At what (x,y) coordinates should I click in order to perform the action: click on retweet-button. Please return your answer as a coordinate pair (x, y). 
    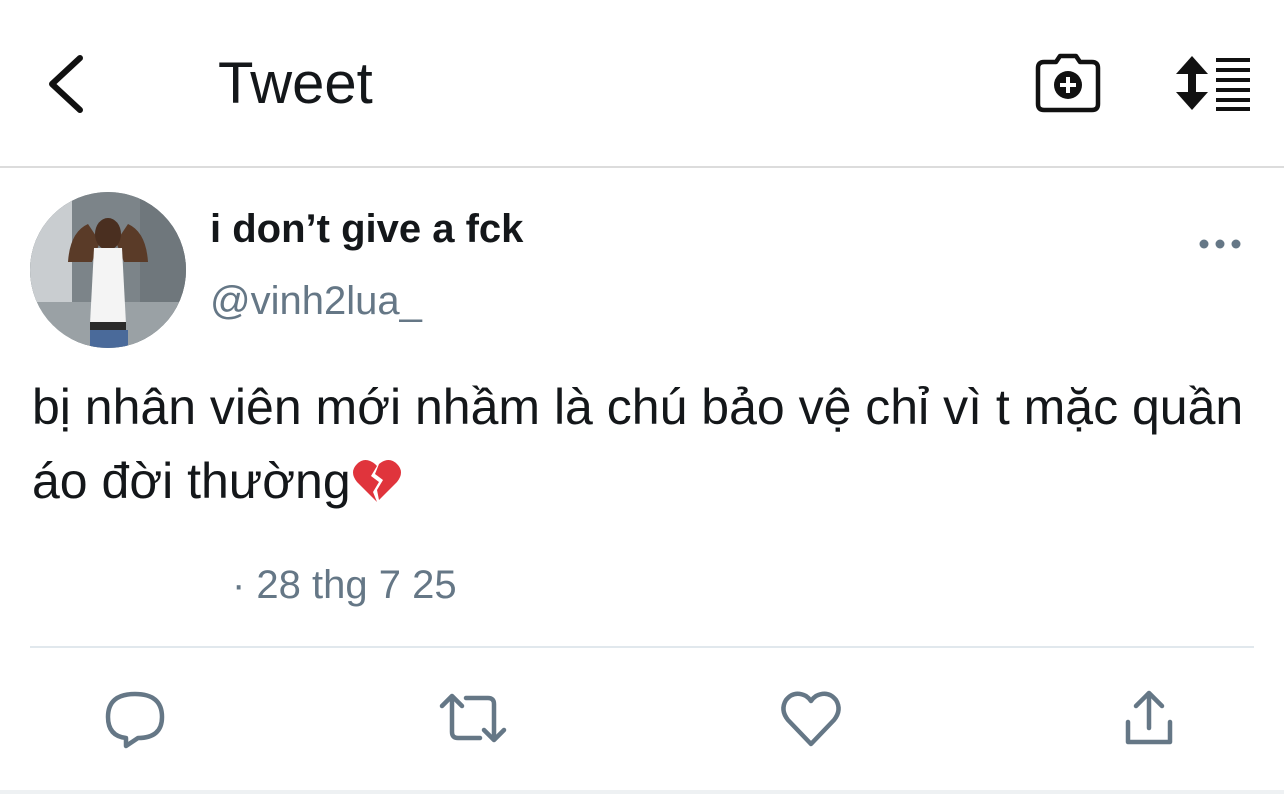
    Looking at the image, I should click on (473, 718).